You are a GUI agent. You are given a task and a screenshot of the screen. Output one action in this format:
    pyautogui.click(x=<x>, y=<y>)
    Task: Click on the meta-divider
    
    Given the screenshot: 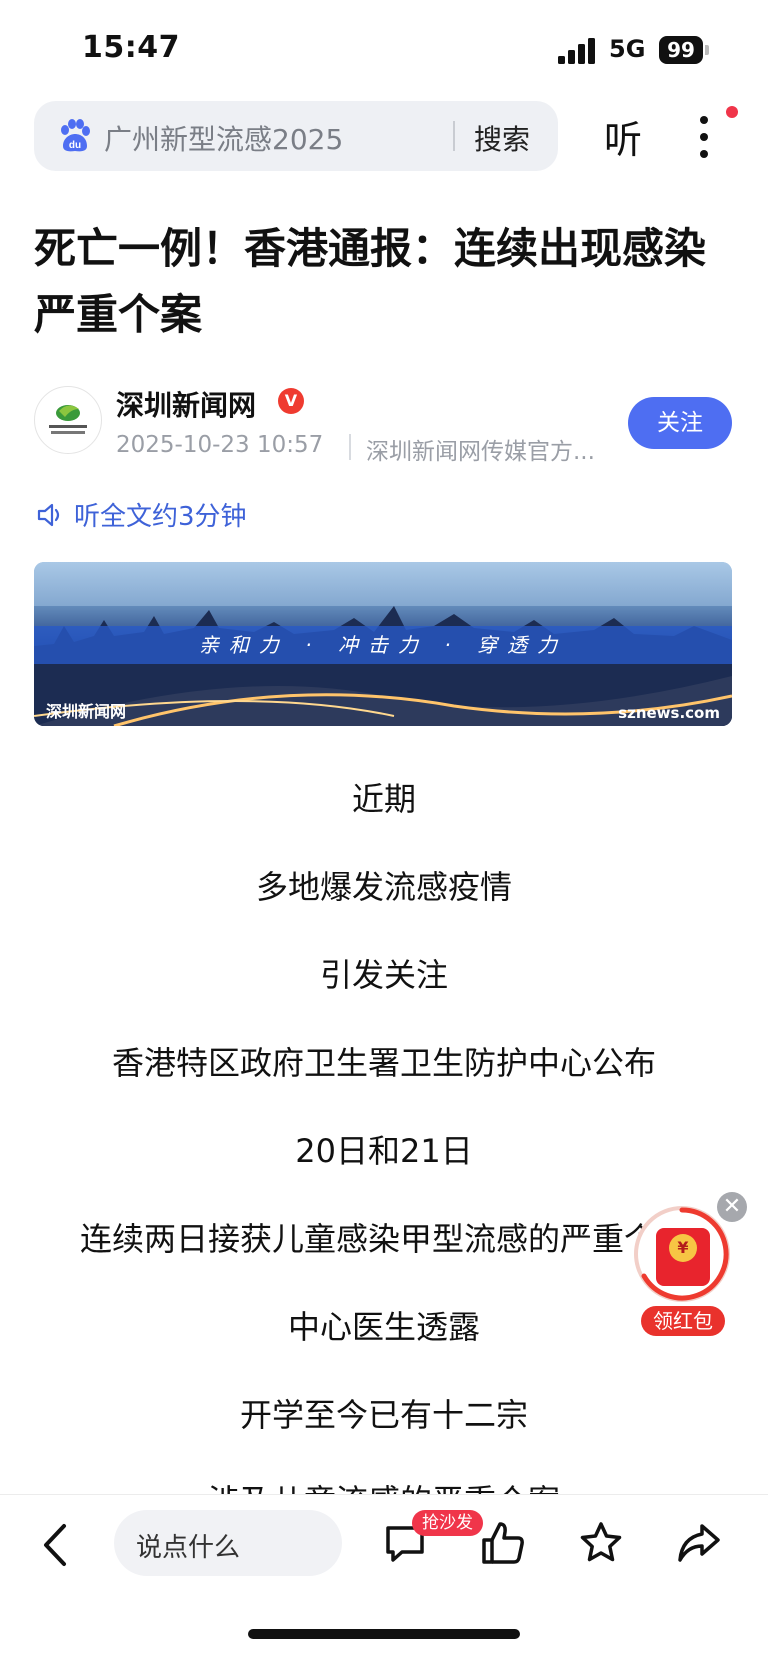 What is the action you would take?
    pyautogui.click(x=350, y=447)
    